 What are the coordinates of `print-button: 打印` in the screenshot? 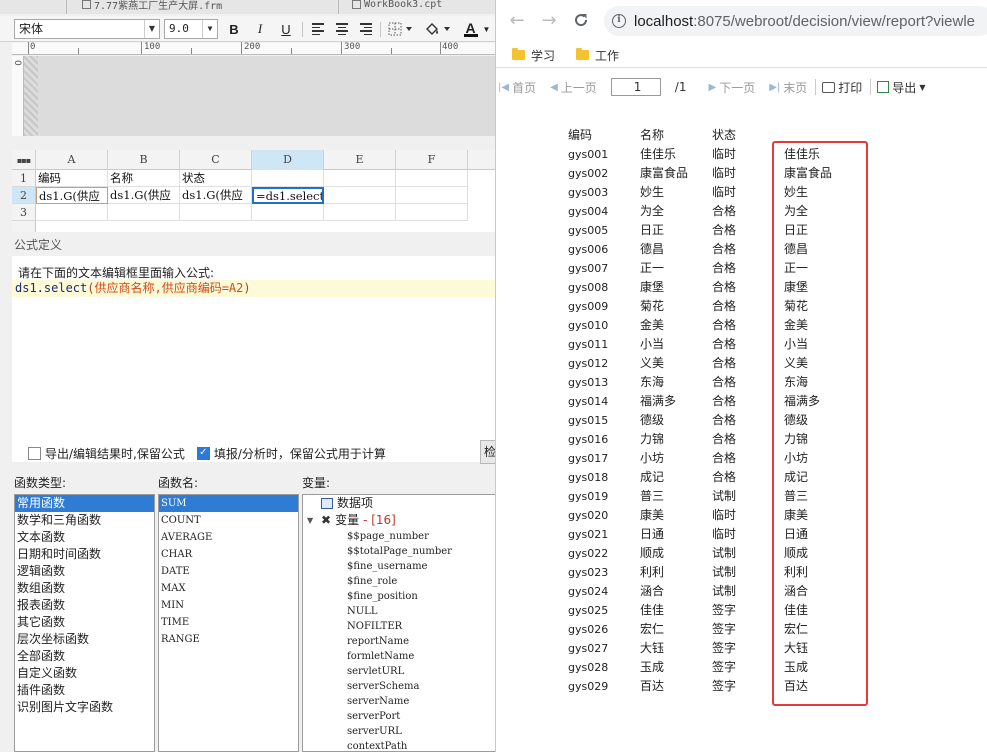 It's located at (842, 87).